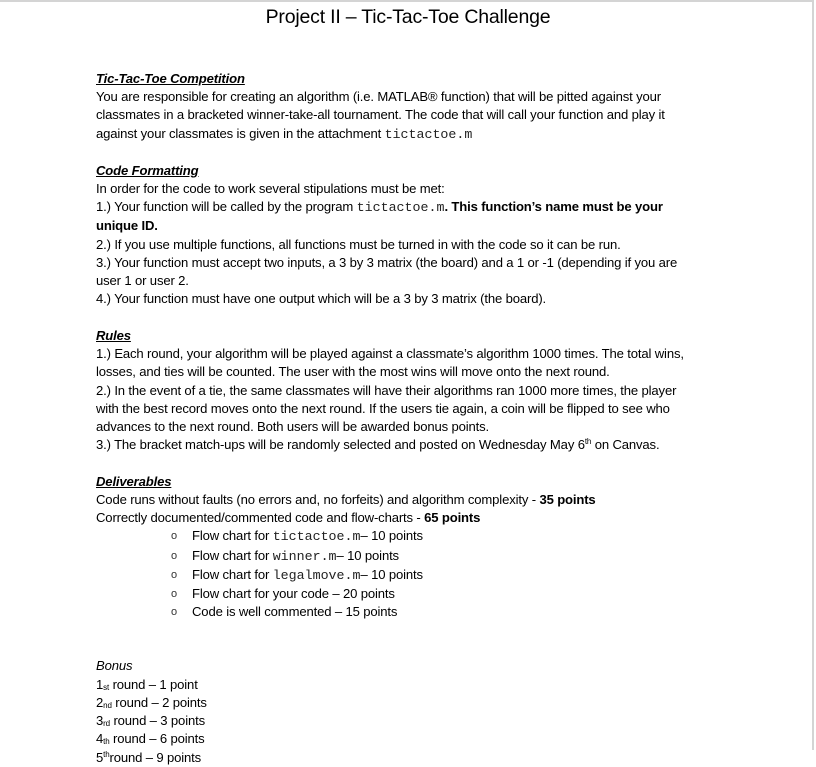 This screenshot has height=767, width=816. What do you see at coordinates (113, 335) in the screenshot?
I see `heading-rules: Rules` at bounding box center [113, 335].